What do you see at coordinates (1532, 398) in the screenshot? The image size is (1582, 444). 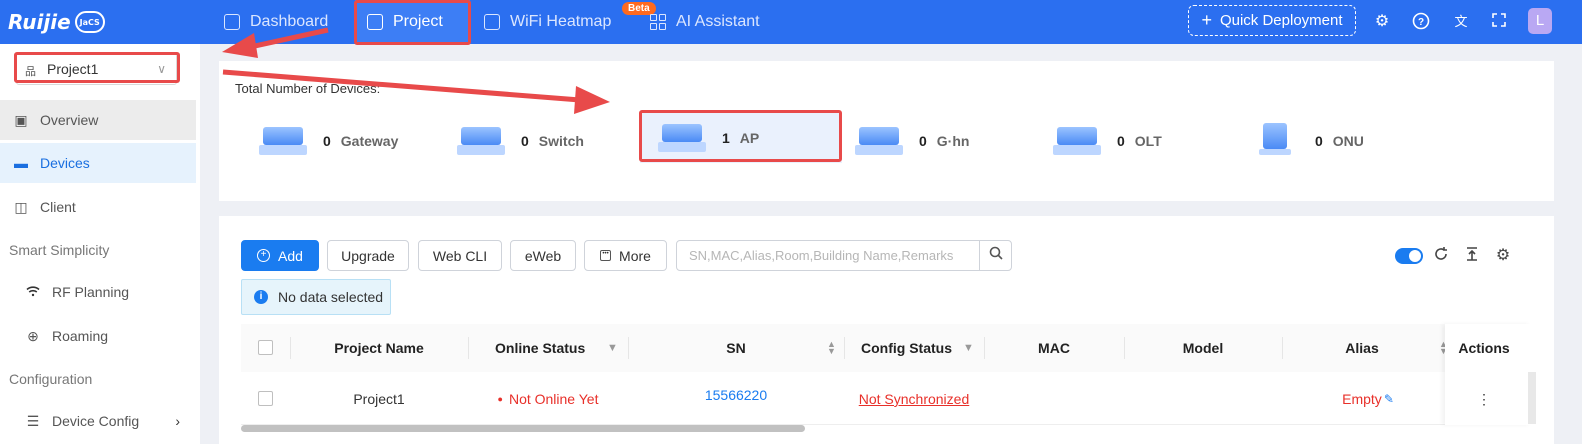 I see `vertical-scrollbar` at bounding box center [1532, 398].